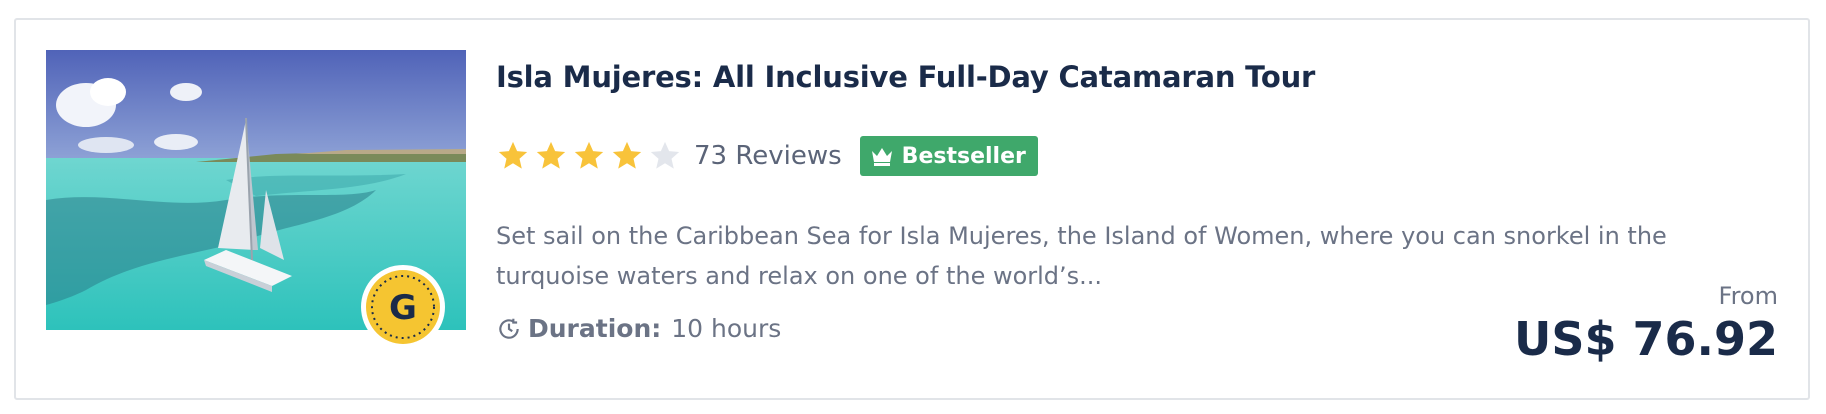 This screenshot has width=1826, height=414. What do you see at coordinates (963, 156) in the screenshot?
I see `bestseller-label: Bestseller` at bounding box center [963, 156].